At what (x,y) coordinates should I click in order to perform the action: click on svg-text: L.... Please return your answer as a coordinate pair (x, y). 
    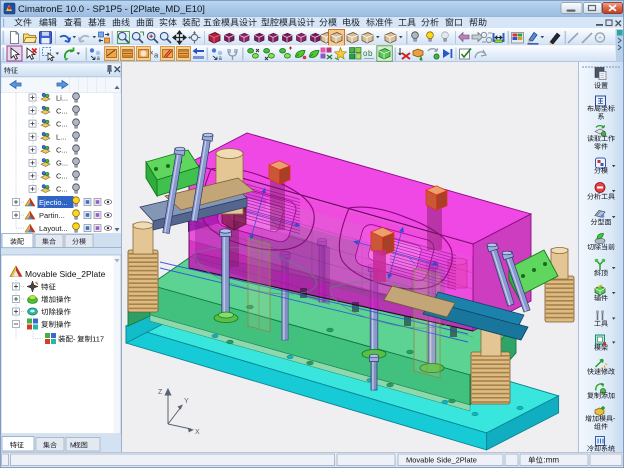
    Looking at the image, I should click on (61, 137).